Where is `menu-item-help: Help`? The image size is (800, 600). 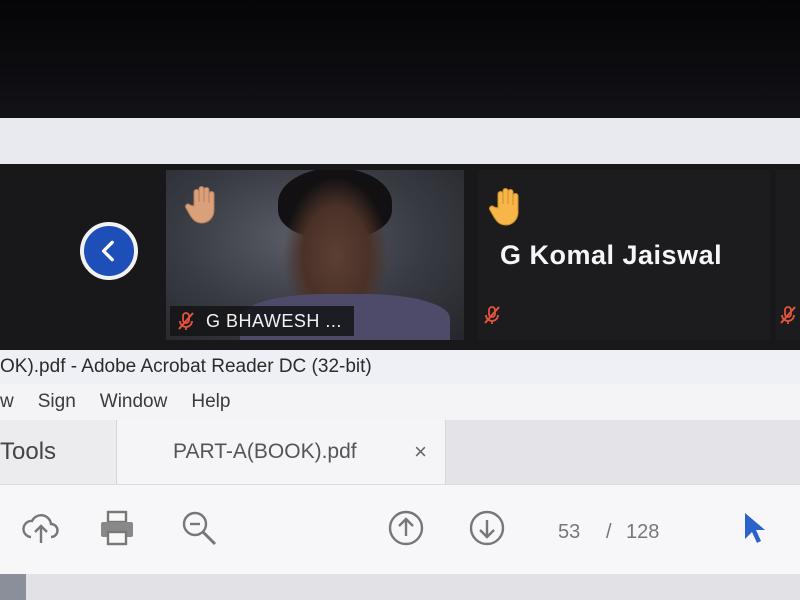
menu-item-help: Help is located at coordinates (210, 402).